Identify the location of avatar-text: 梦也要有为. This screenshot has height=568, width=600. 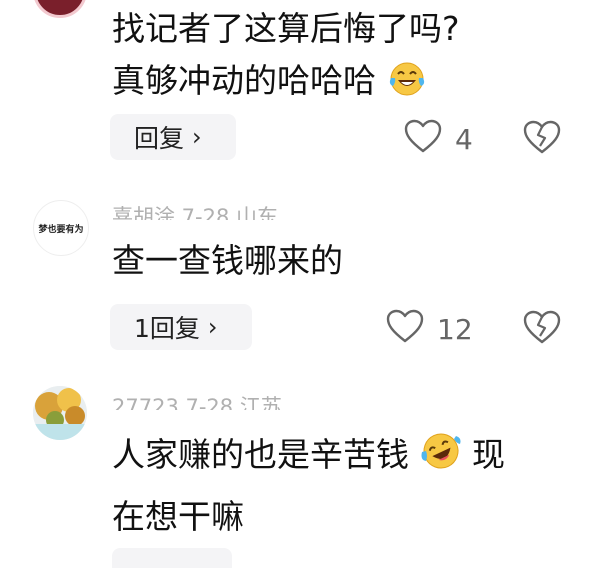
(61, 229).